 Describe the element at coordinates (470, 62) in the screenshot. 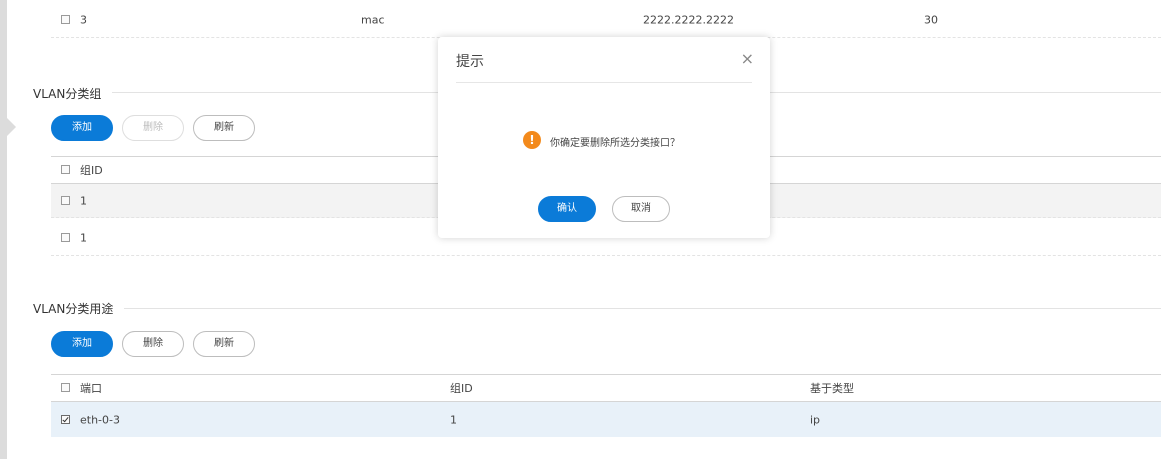

I see `dialog-title: 提示` at that location.